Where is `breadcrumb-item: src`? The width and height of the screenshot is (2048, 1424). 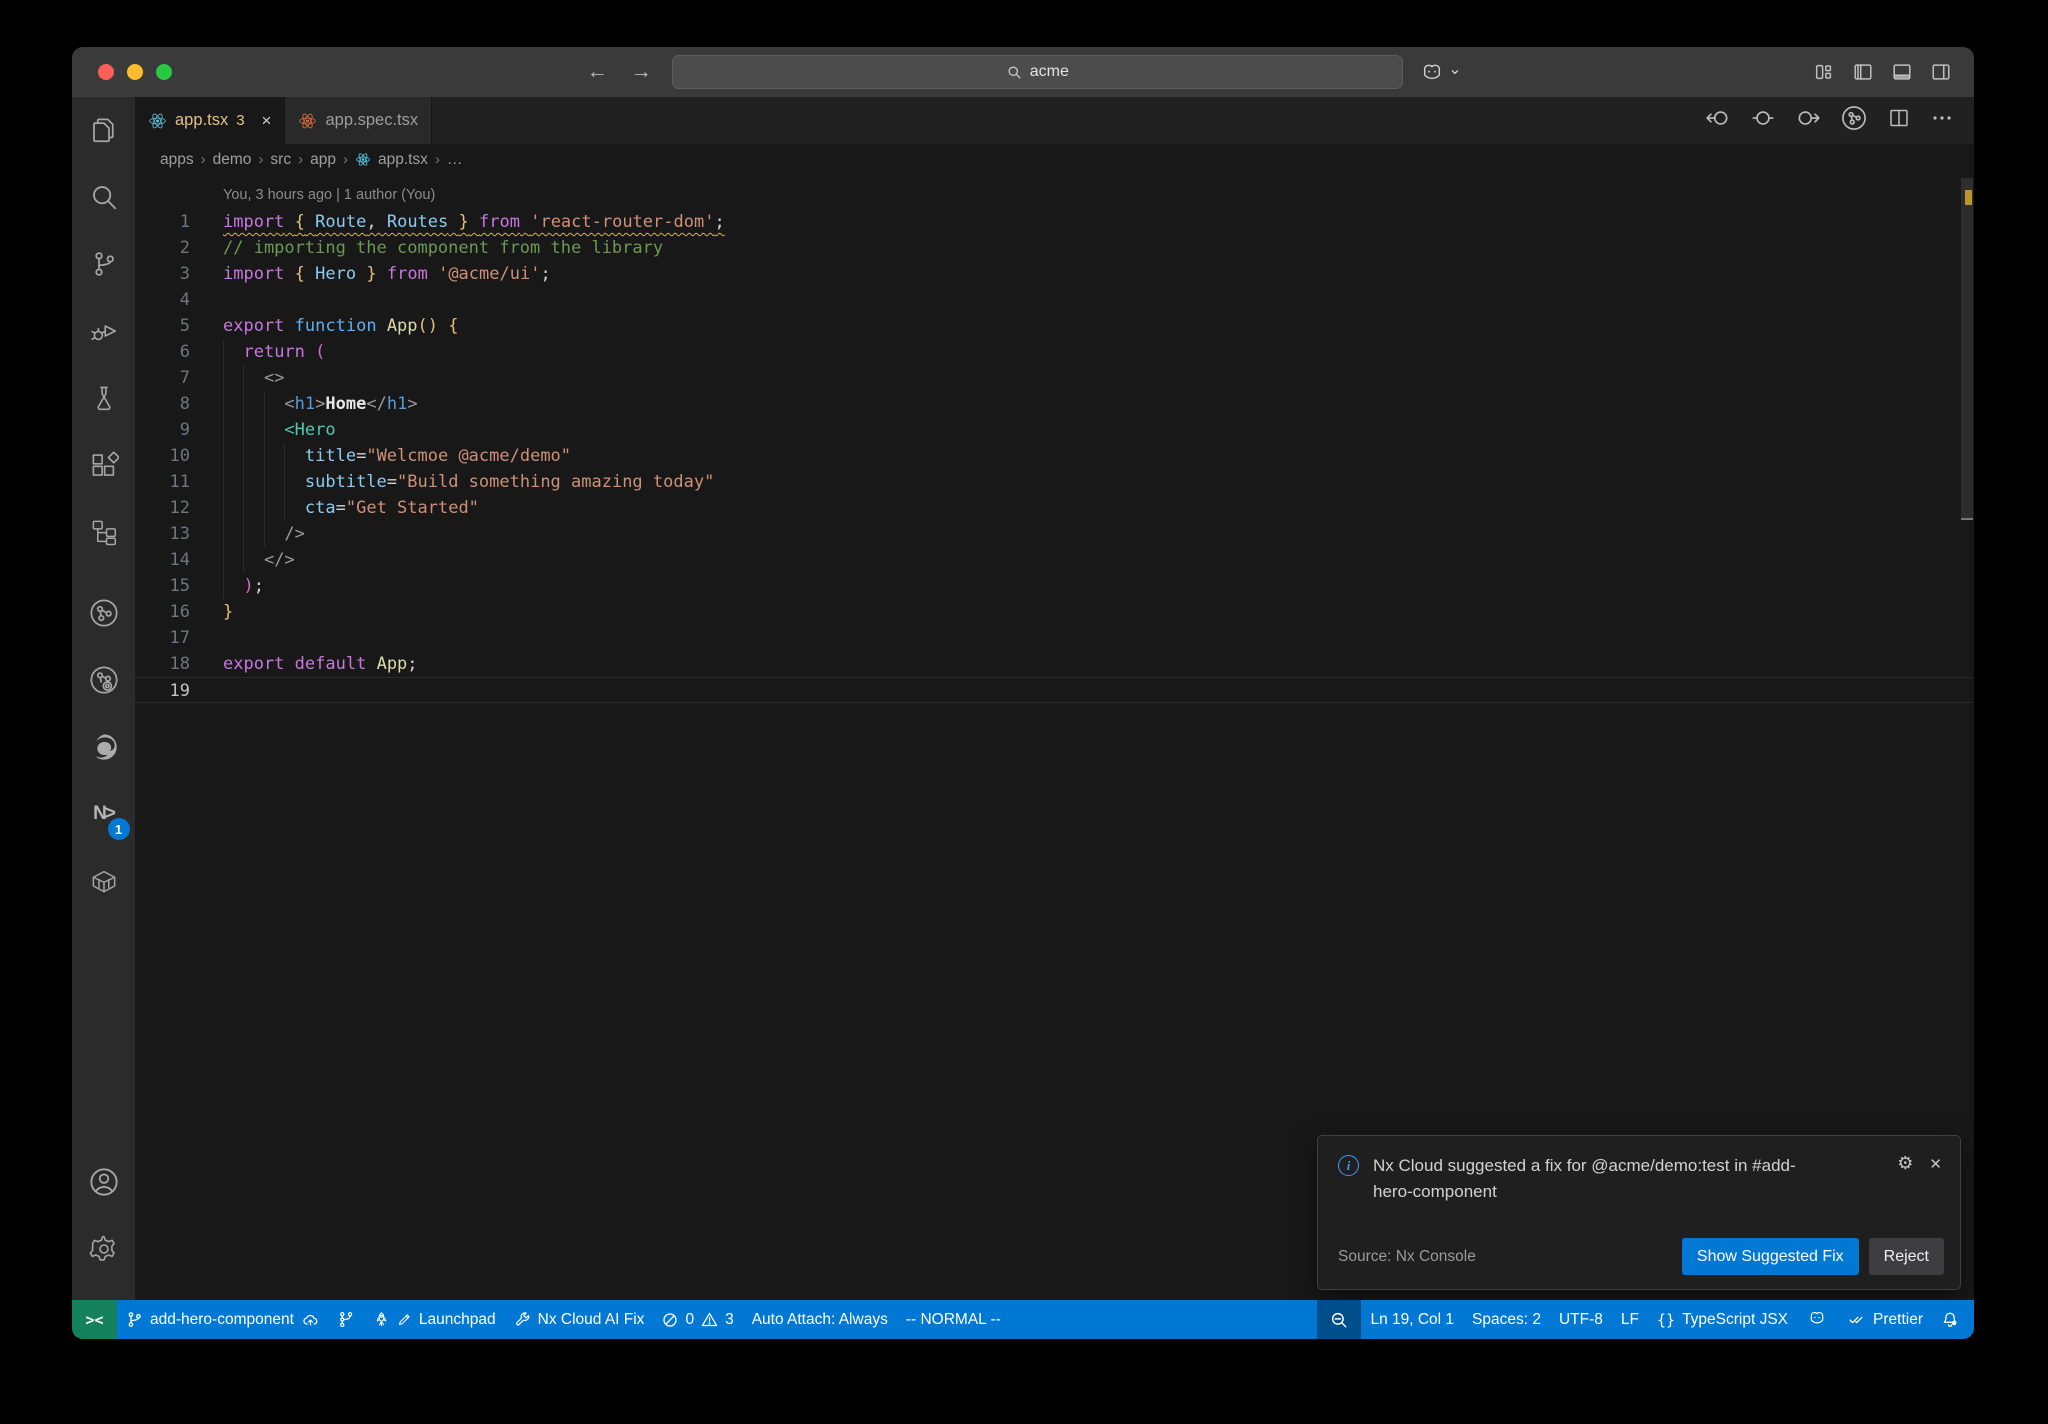
breadcrumb-item: src is located at coordinates (280, 160).